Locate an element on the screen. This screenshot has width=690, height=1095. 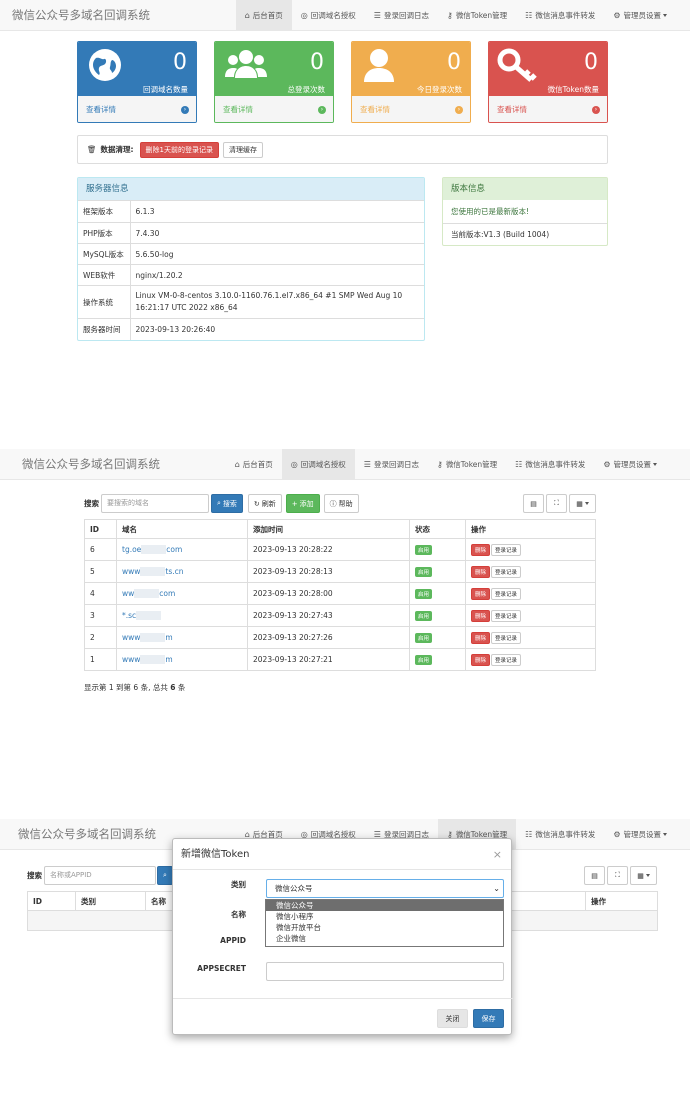
dropdown-option: 微信小程序 is located at coordinates (384, 916).